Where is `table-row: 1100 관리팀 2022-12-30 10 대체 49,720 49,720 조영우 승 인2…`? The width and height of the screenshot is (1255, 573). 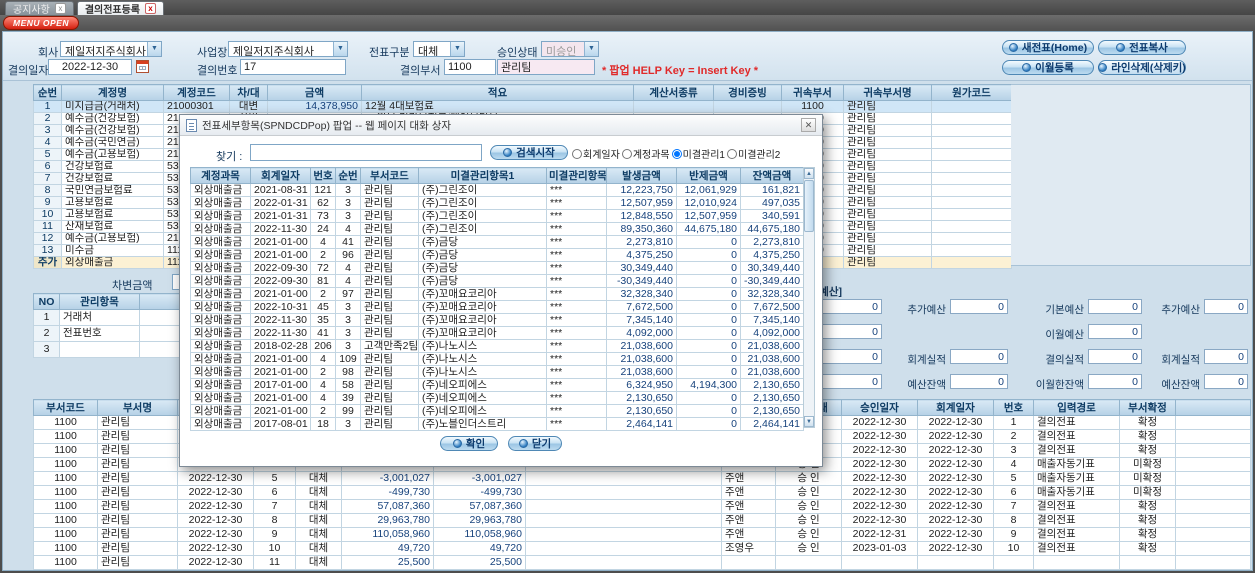
table-row: 1100 관리팀 2022-12-30 10 대체 49,720 49,720 조영우 승 인2… is located at coordinates (642, 548).